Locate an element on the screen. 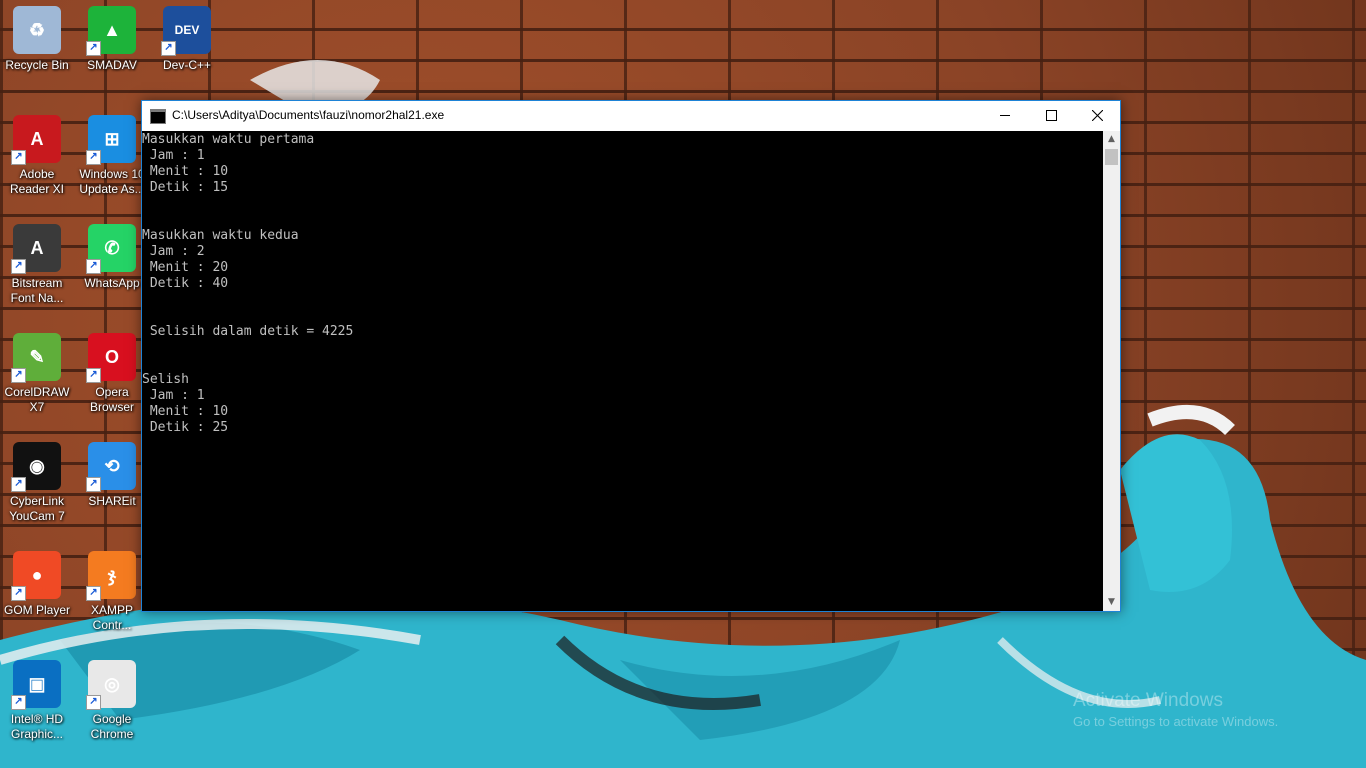  chrome-icon: ◎ ↗ is located at coordinates (111, 685).